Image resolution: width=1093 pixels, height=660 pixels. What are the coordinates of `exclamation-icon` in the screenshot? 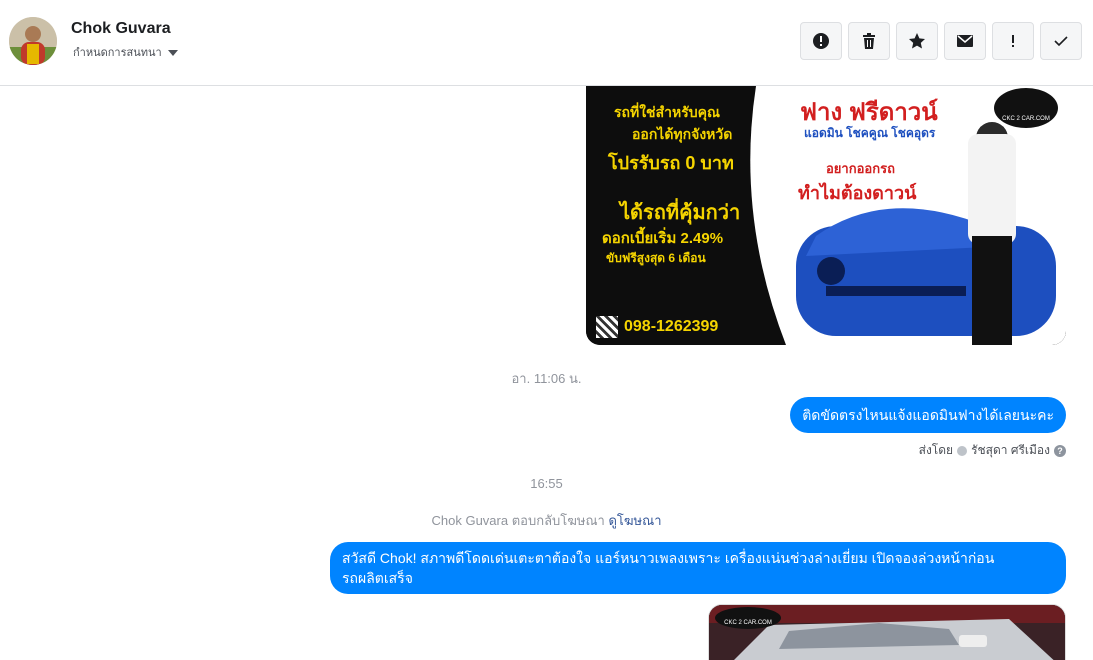 It's located at (1013, 41).